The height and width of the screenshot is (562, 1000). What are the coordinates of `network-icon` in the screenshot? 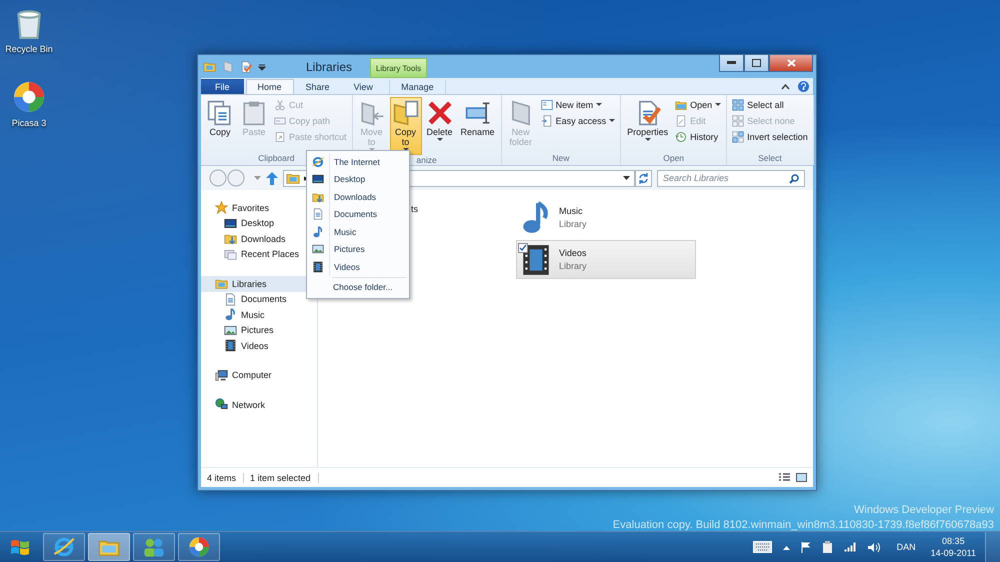 It's located at (221, 405).